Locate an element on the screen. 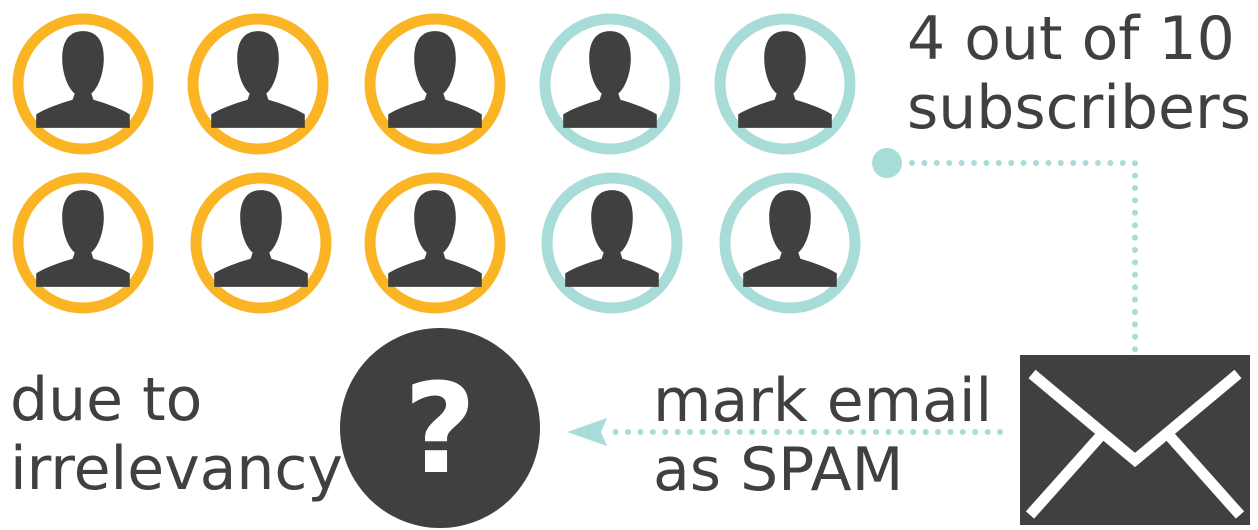 The image size is (1258, 530). reason-caption-line-1: due to is located at coordinates (106, 400).